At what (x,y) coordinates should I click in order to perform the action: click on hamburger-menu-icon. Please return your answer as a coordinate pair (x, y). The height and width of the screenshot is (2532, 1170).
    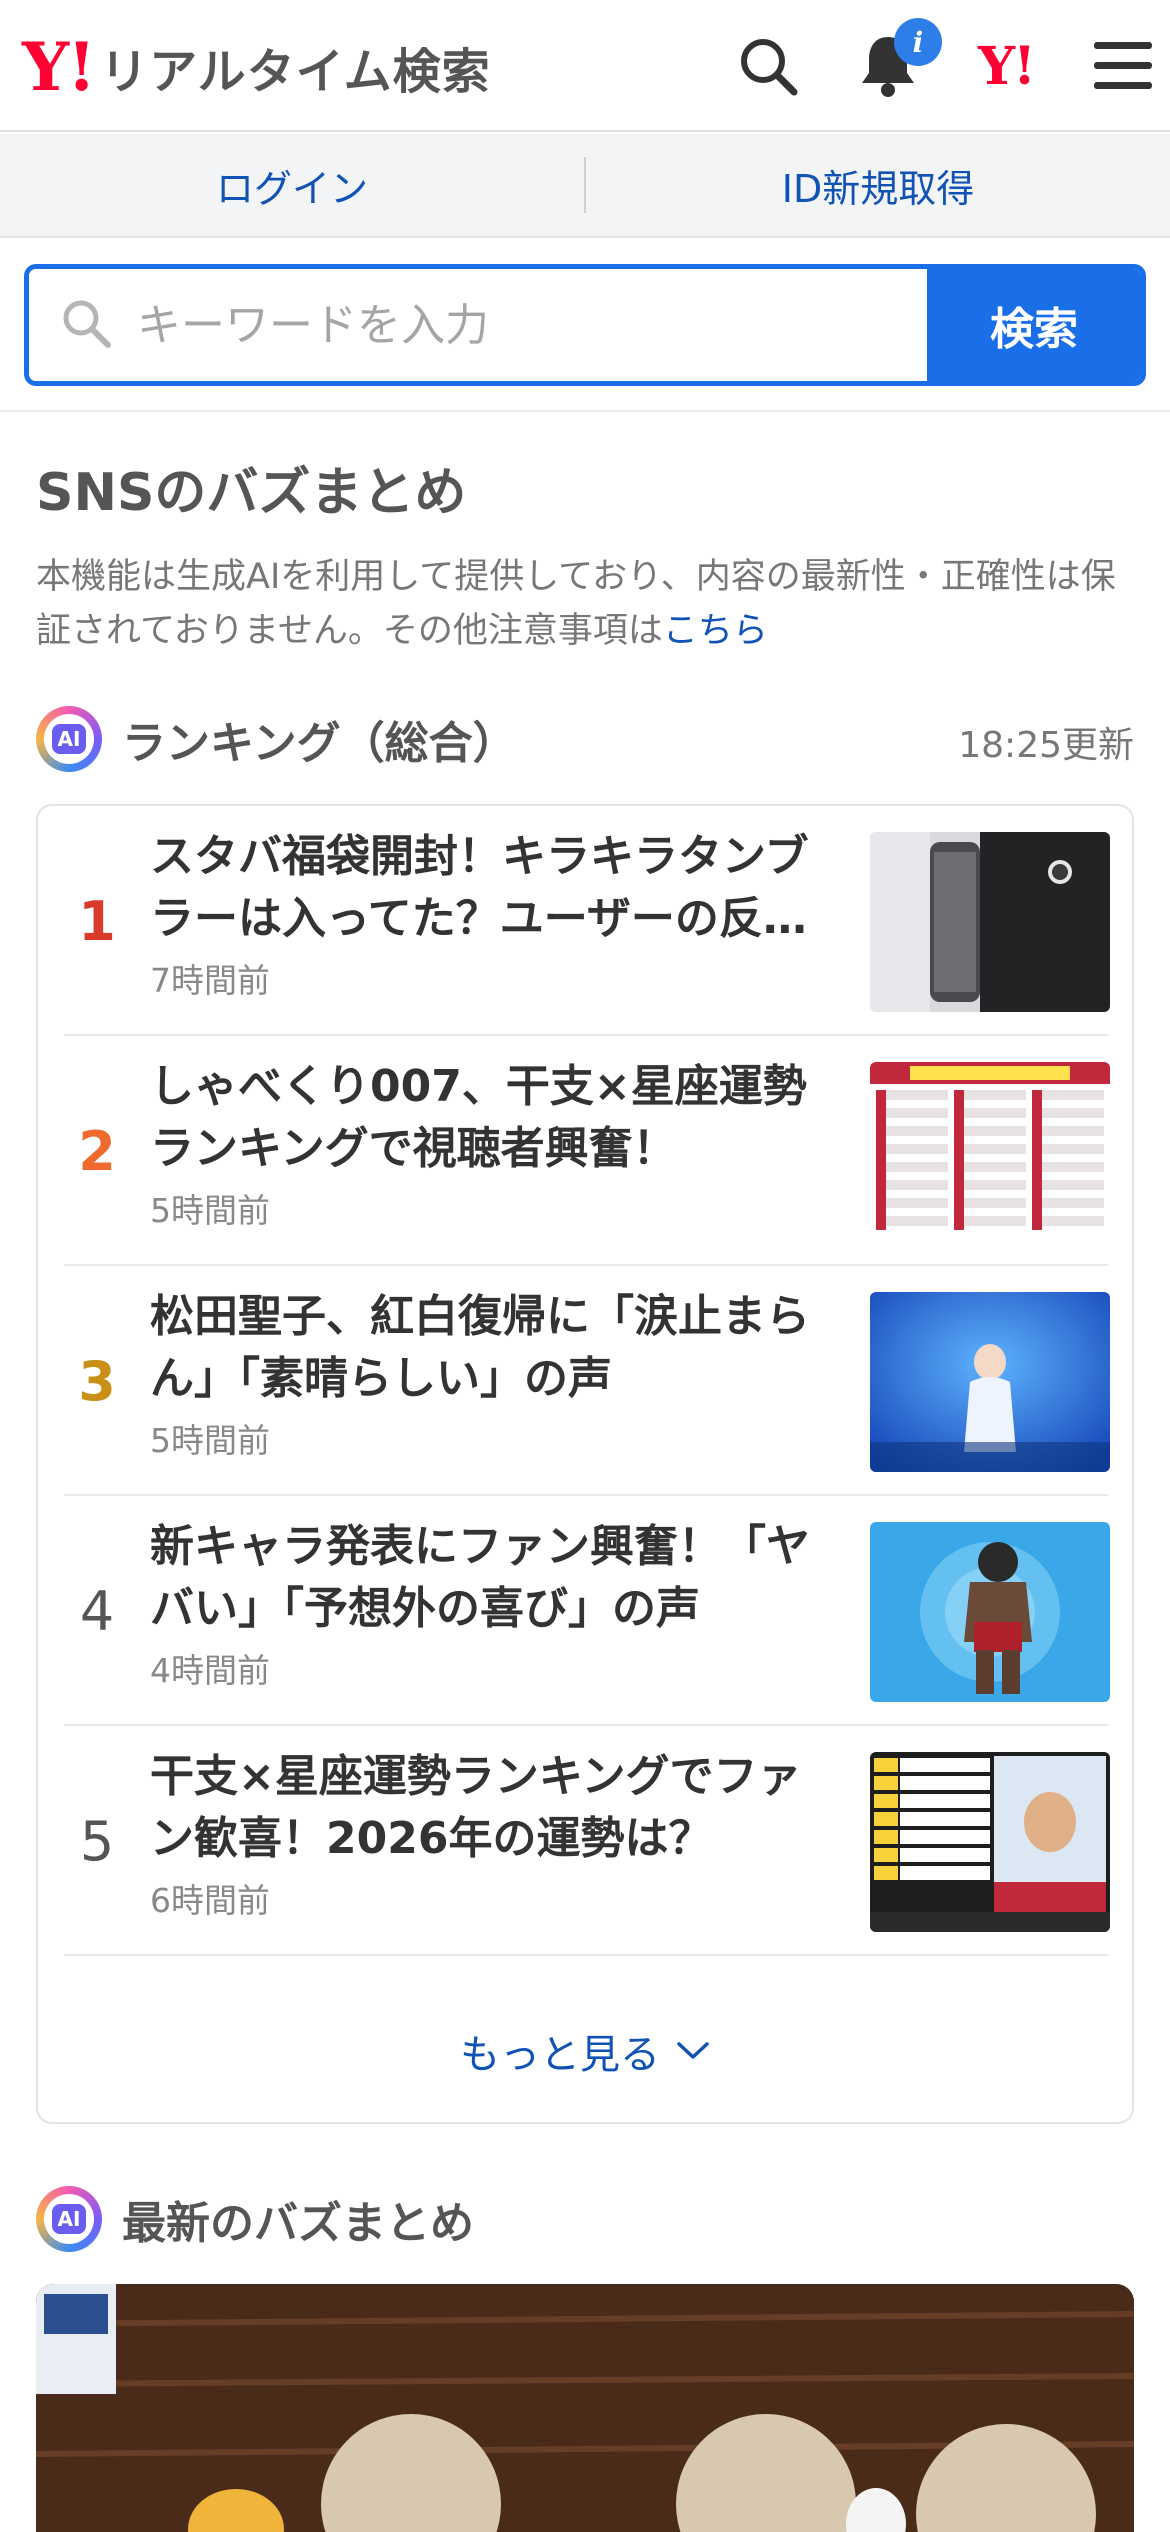
    Looking at the image, I should click on (1123, 66).